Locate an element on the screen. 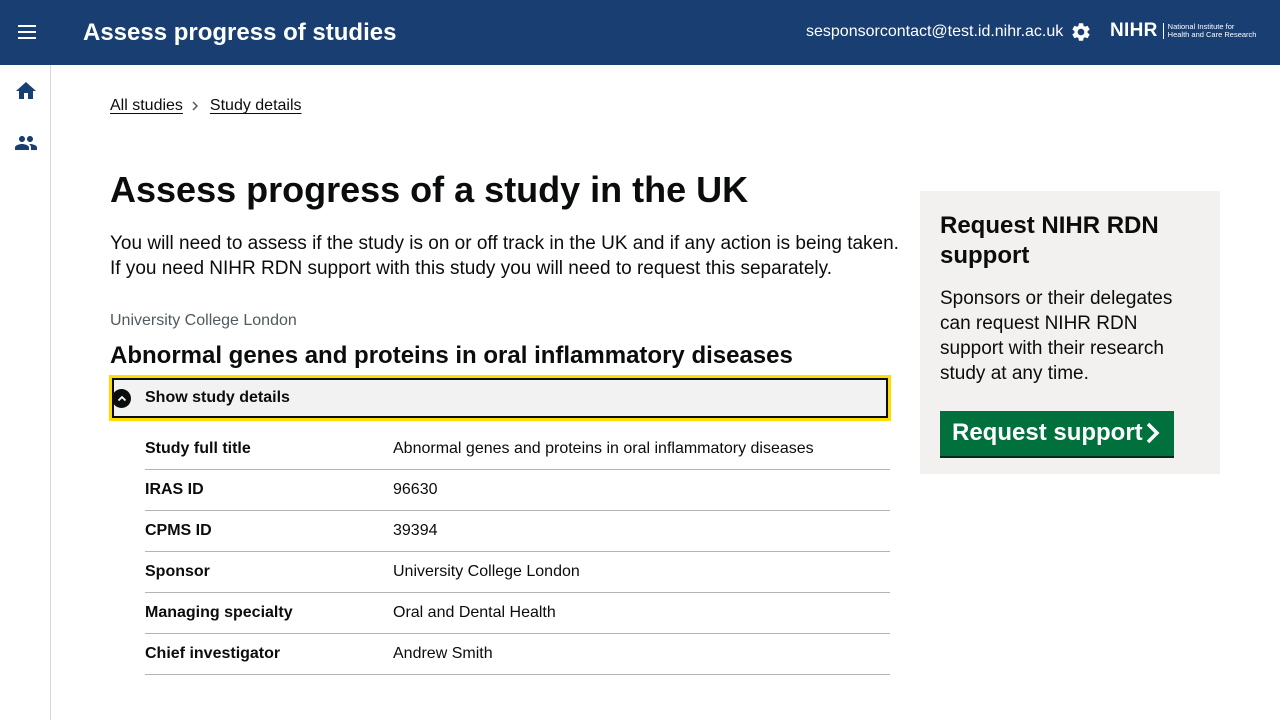  summary-key: Study full title is located at coordinates (198, 448).